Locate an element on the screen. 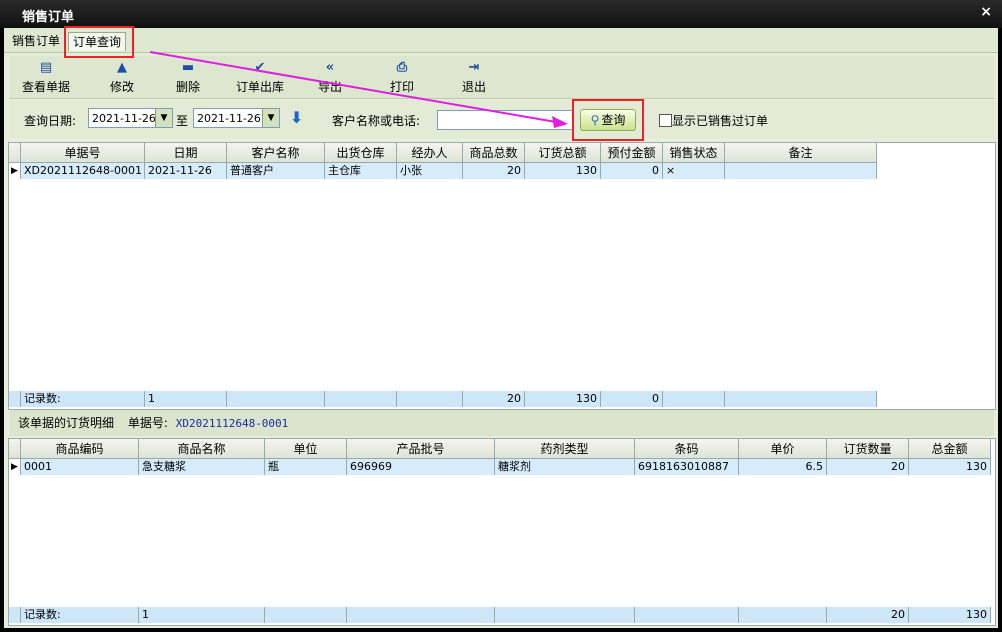 The height and width of the screenshot is (632, 1002). column-header: 销售状态 is located at coordinates (694, 153).